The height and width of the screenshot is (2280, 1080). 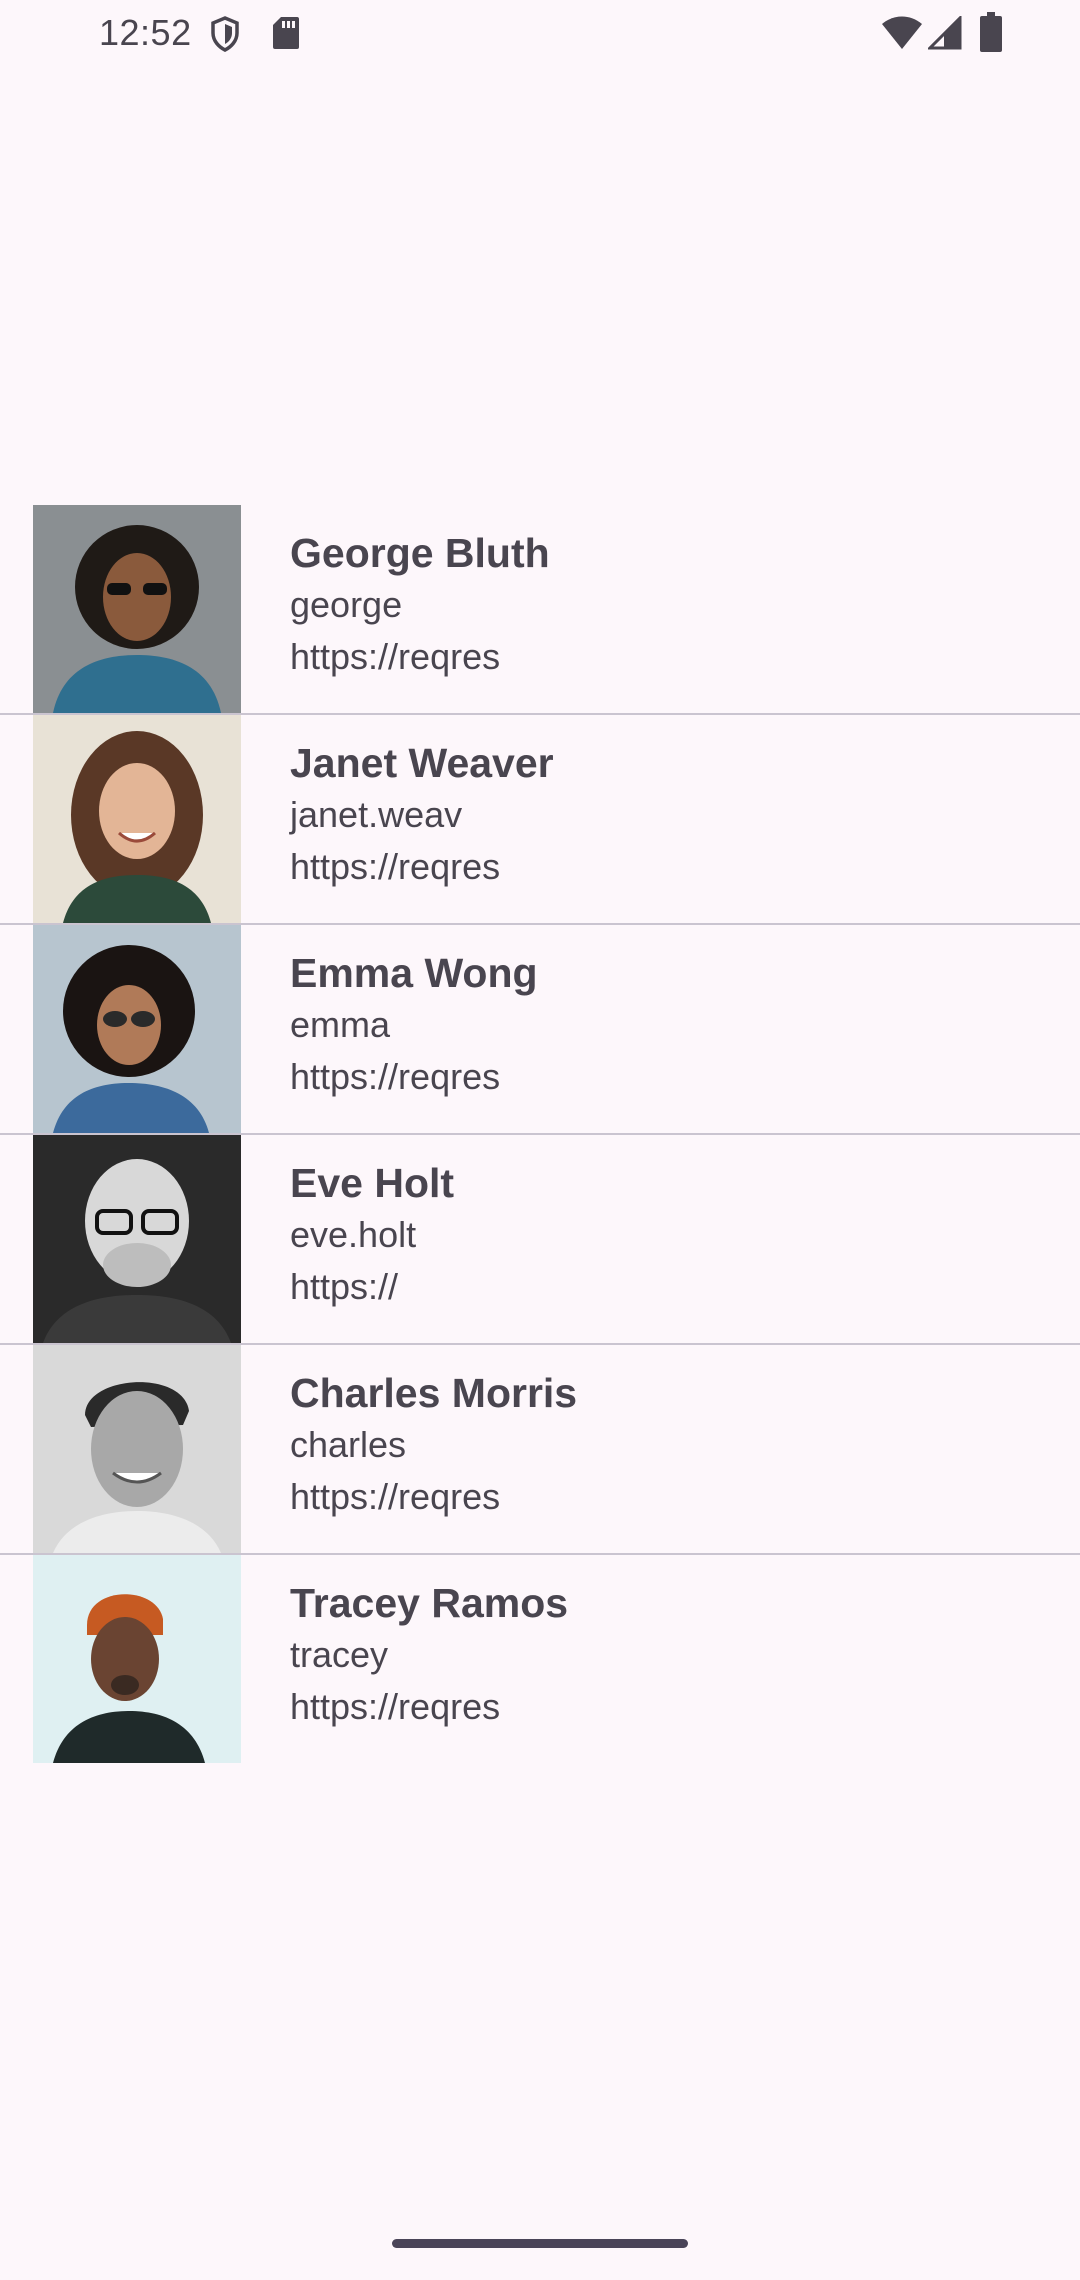 I want to click on user-row-george-bluth: George Bluth george https://reqres, so click(x=540, y=610).